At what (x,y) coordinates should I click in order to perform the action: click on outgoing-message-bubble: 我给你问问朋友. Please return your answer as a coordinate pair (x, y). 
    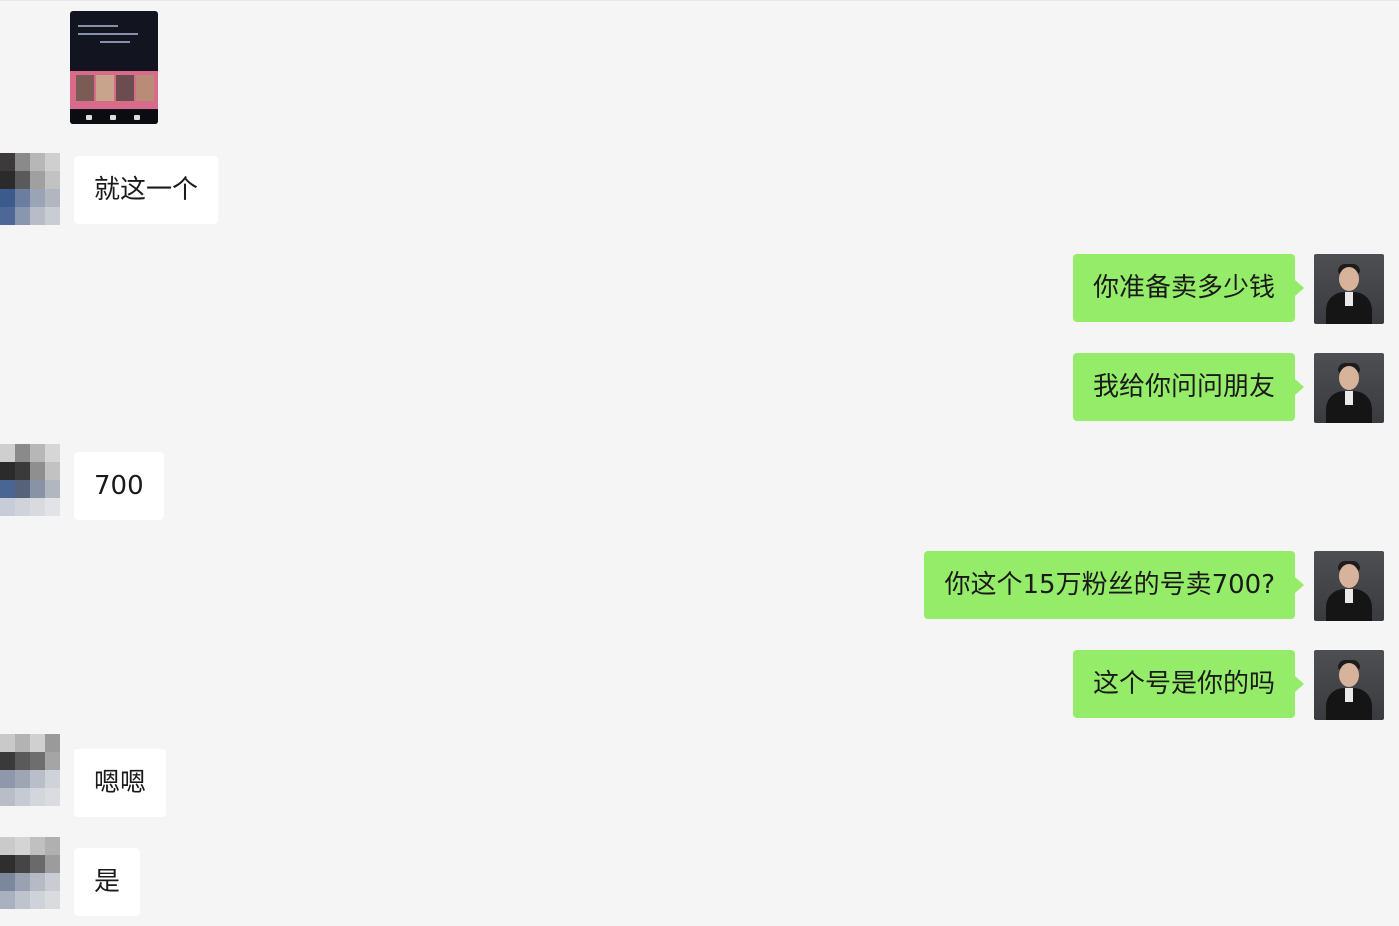
    Looking at the image, I should click on (1188, 387).